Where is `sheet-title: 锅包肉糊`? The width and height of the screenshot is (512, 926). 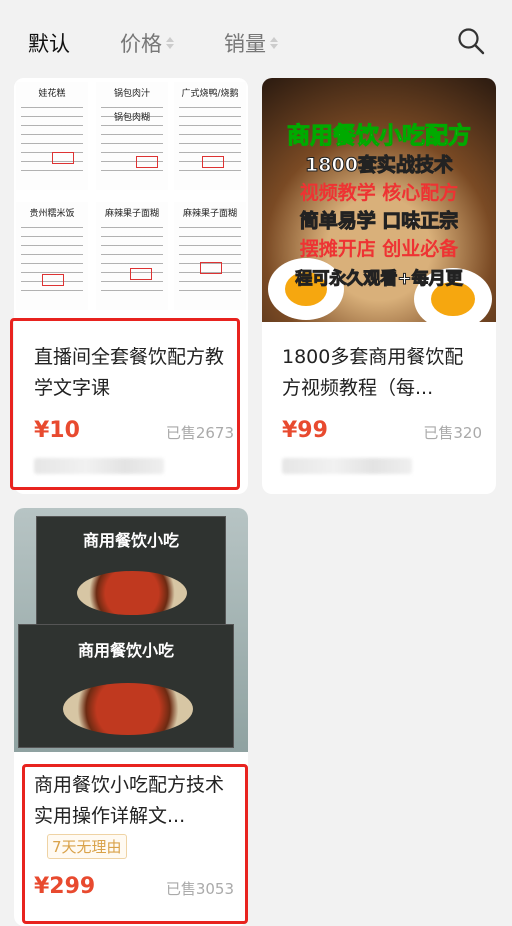
sheet-title: 锅包肉糊 is located at coordinates (131, 118).